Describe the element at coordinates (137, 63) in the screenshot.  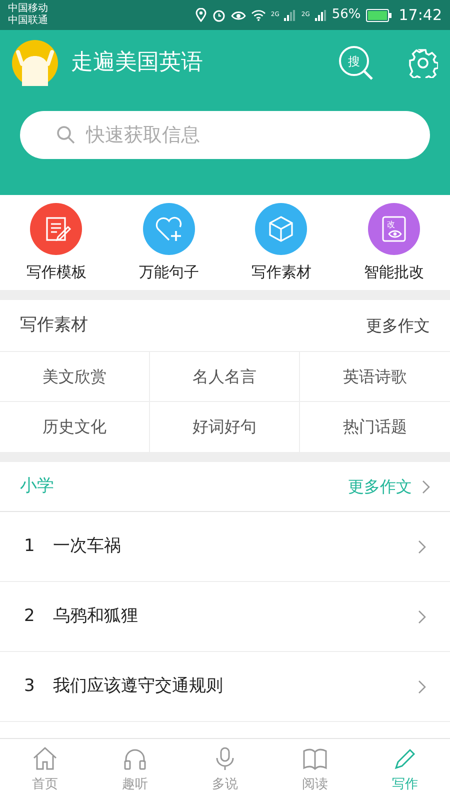
I see `app-title: 走遍美国英语` at that location.